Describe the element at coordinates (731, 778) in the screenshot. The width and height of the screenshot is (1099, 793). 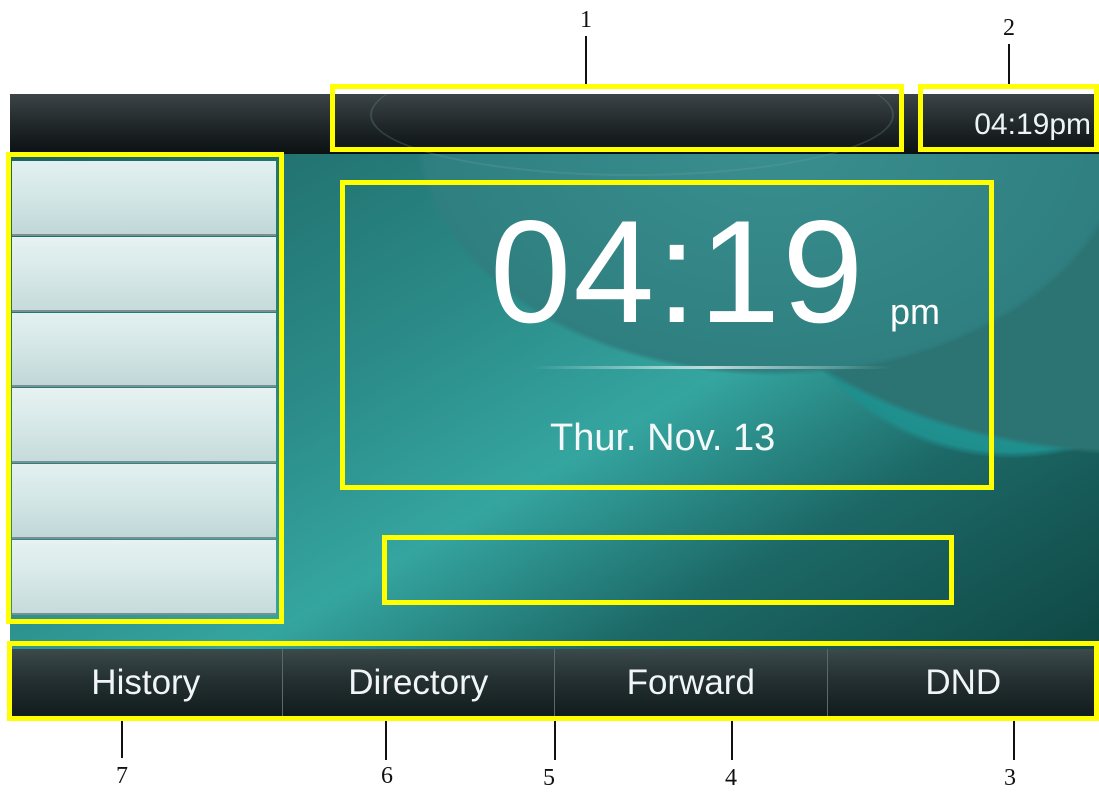
I see `callout-4: 4` at that location.